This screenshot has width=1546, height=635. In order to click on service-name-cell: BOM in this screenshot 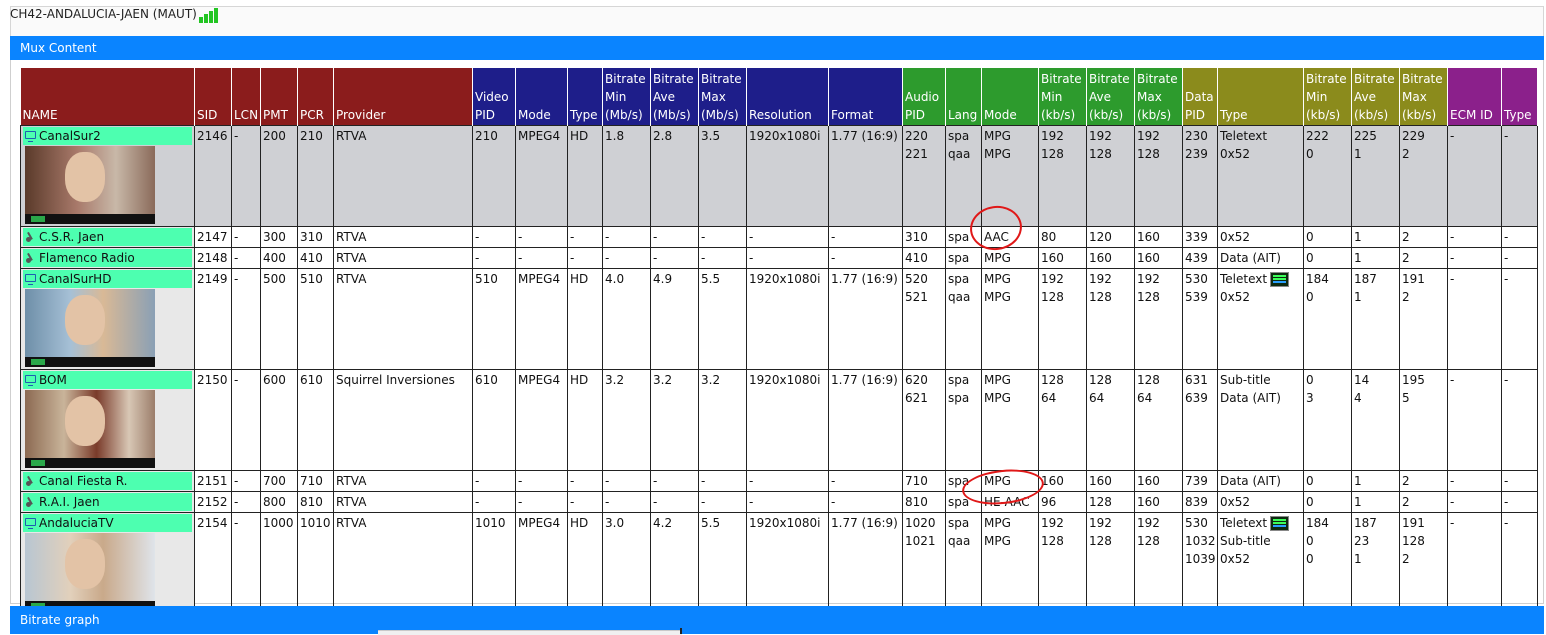, I will do `click(107, 420)`.